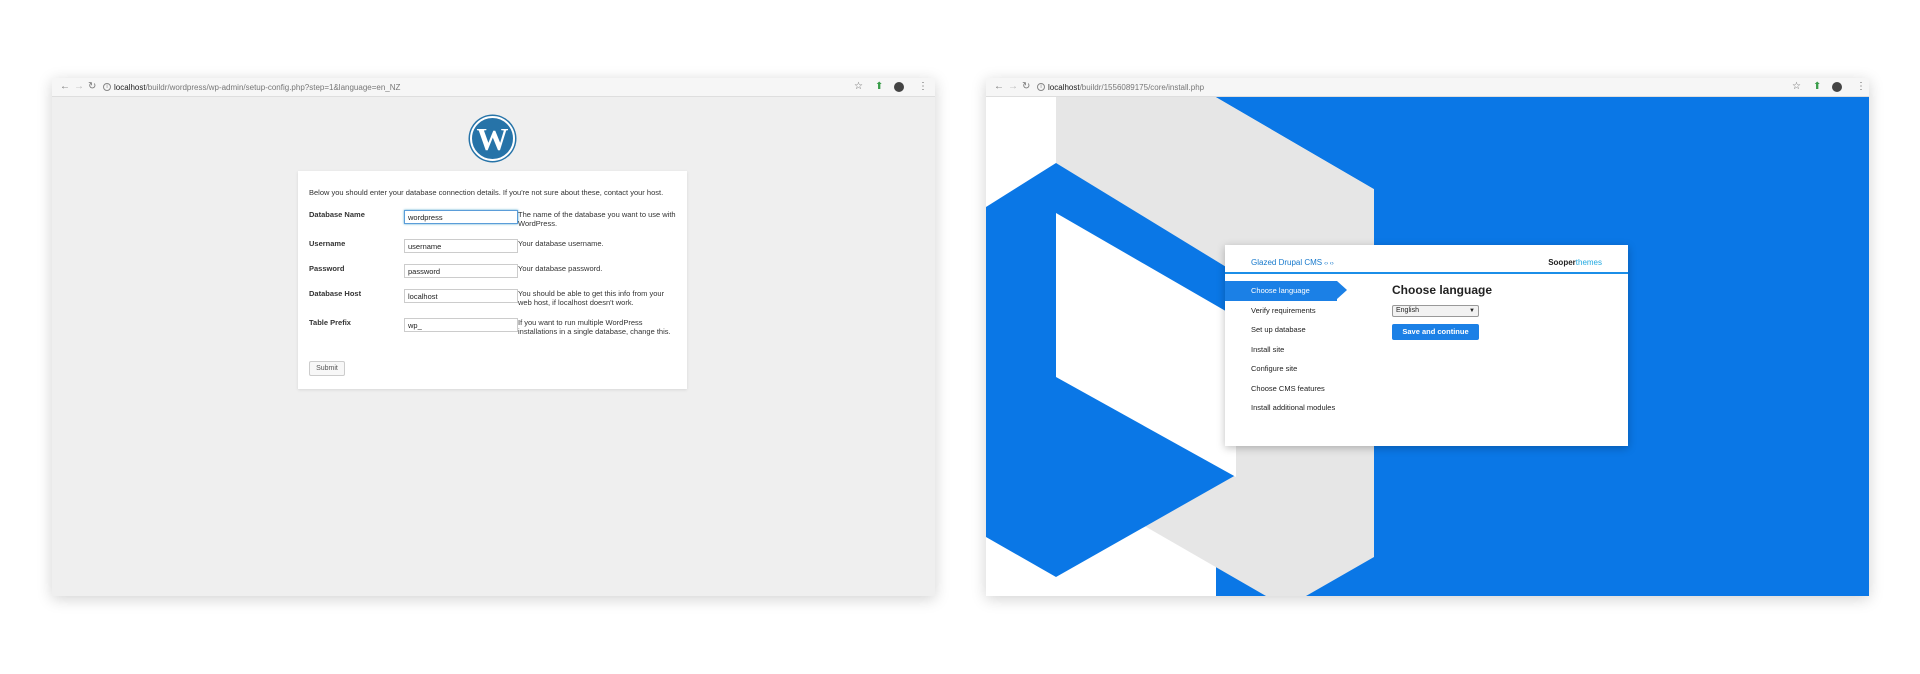 The width and height of the screenshot is (1920, 674). Describe the element at coordinates (1426, 273) in the screenshot. I see `header-divider` at that location.